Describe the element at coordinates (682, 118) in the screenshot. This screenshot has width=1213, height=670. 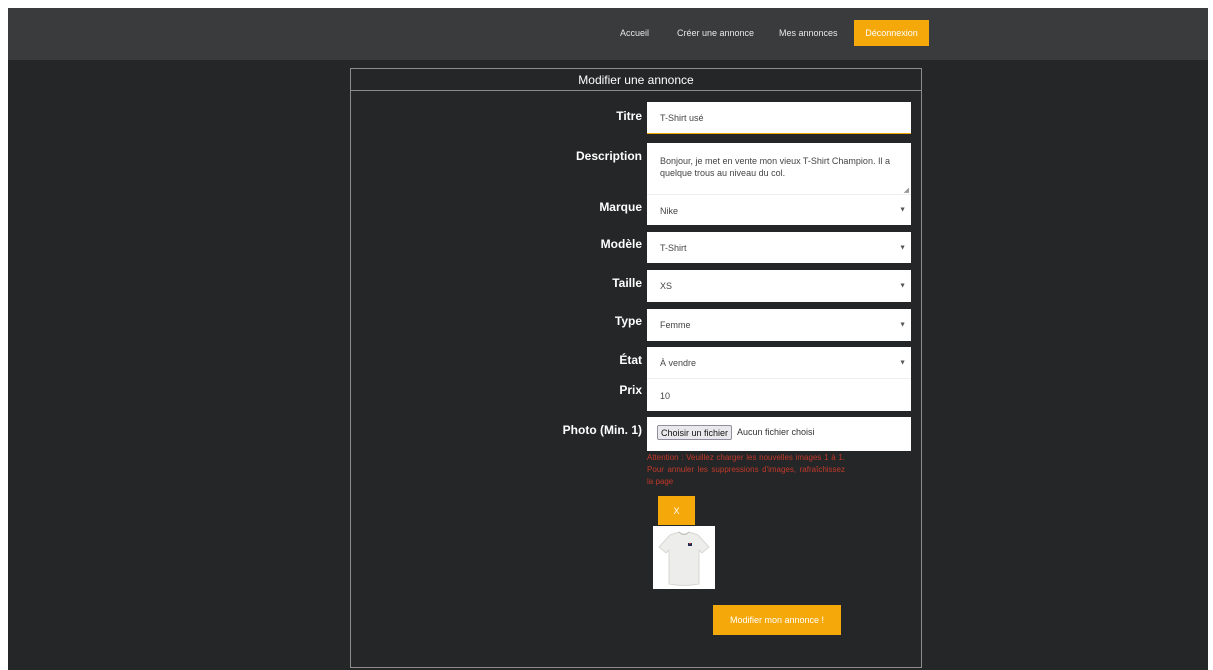
I see `title-input-value: T-Shirt usé` at that location.